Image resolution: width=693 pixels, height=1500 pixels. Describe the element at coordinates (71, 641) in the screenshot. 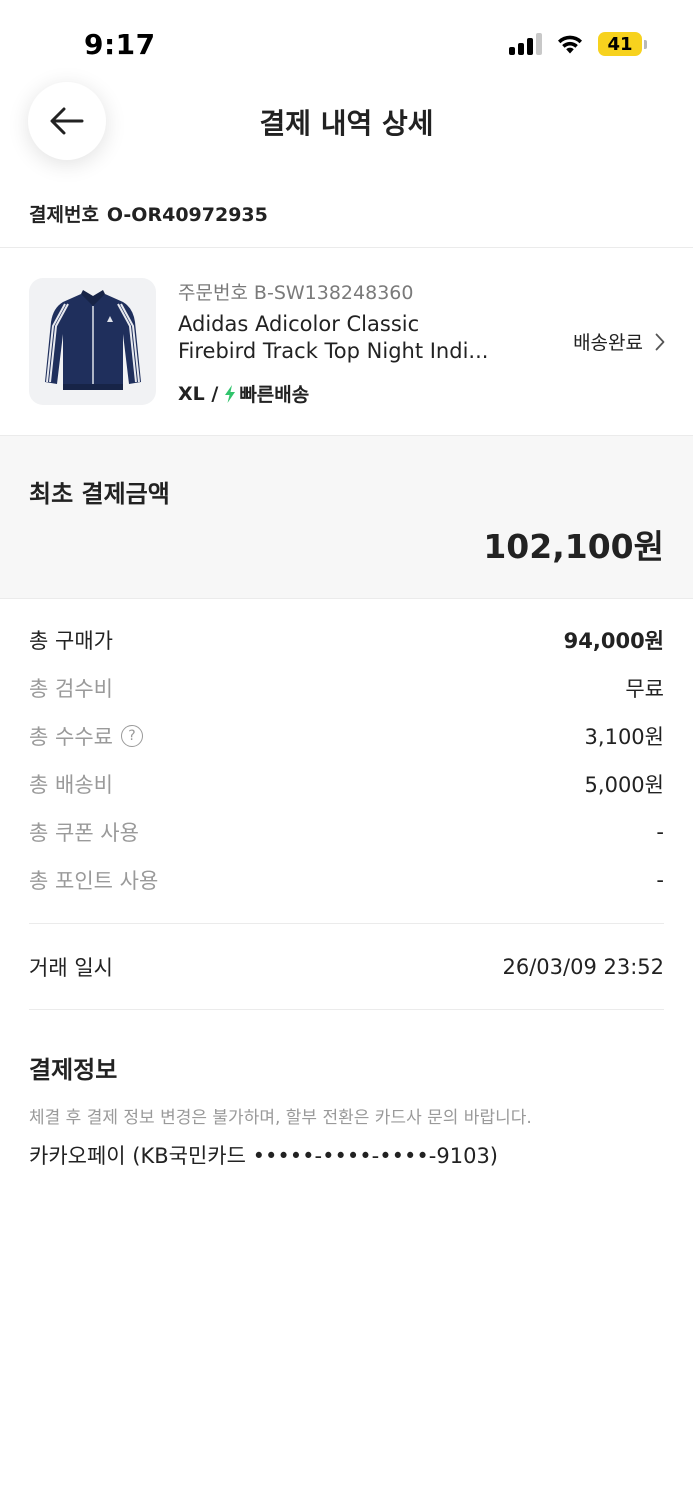

I see `price-label: 총 구매가` at that location.